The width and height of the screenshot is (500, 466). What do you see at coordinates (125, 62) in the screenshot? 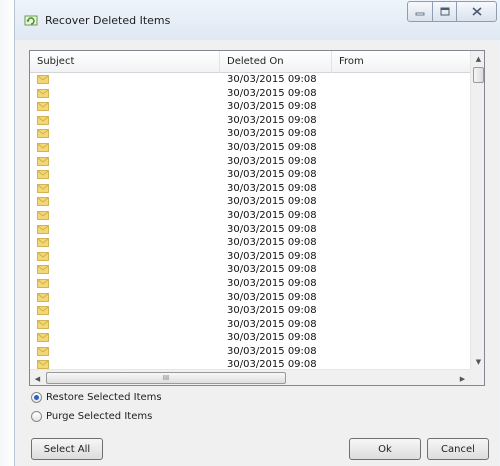
I see `column-header-subject: Subject` at bounding box center [125, 62].